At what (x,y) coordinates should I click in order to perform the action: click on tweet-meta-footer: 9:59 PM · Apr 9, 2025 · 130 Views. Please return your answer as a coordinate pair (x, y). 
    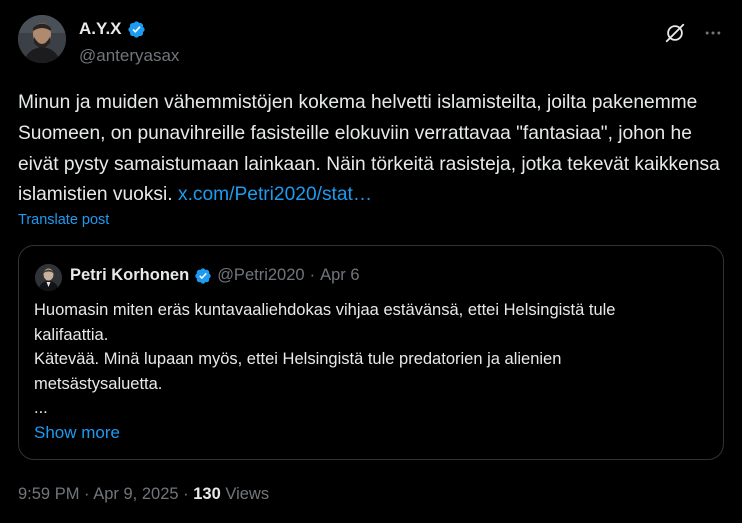
    Looking at the image, I should click on (143, 494).